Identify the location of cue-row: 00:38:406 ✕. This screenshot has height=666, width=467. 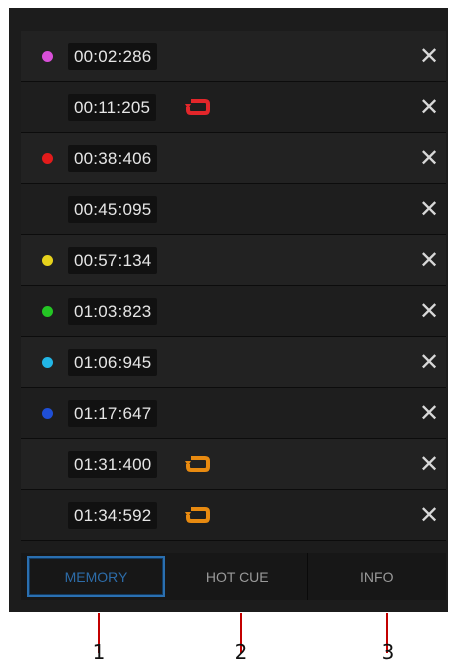
(233, 158).